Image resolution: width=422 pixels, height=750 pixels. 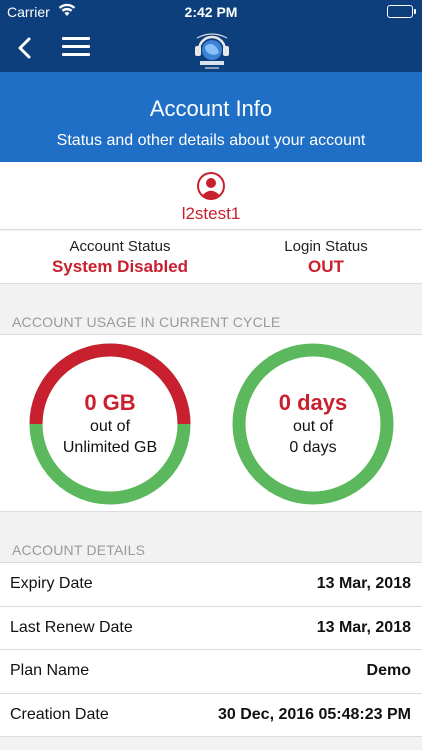 I want to click on menu-button, so click(x=76, y=48).